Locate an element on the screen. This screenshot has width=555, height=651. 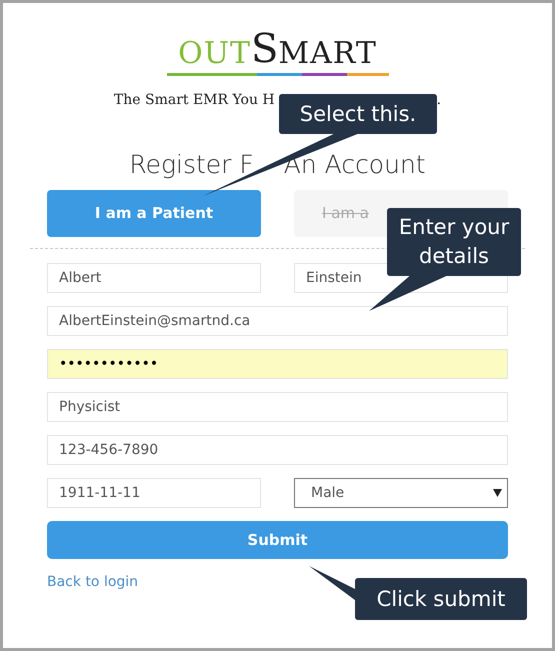
callout: Select this. is located at coordinates (358, 114).